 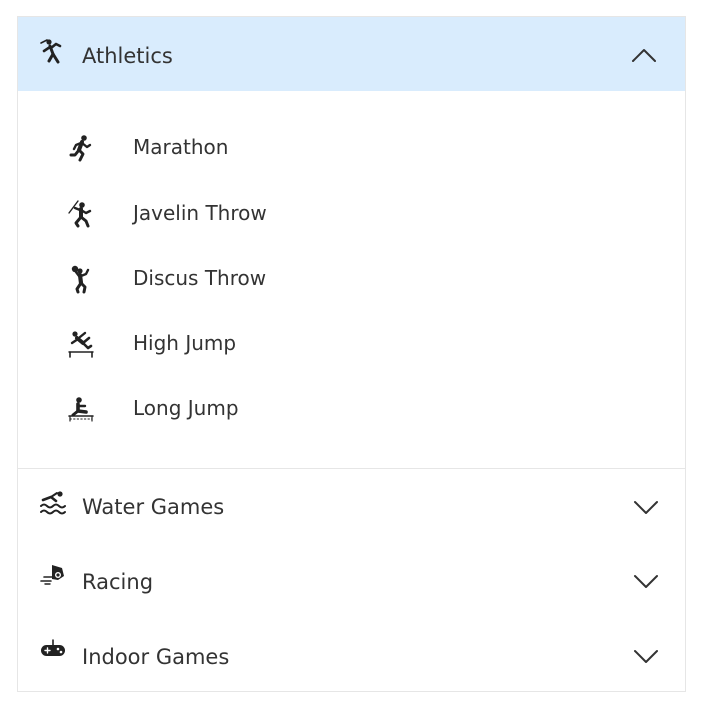 I want to click on accordion-header-athletics: Athletics, so click(x=351, y=54).